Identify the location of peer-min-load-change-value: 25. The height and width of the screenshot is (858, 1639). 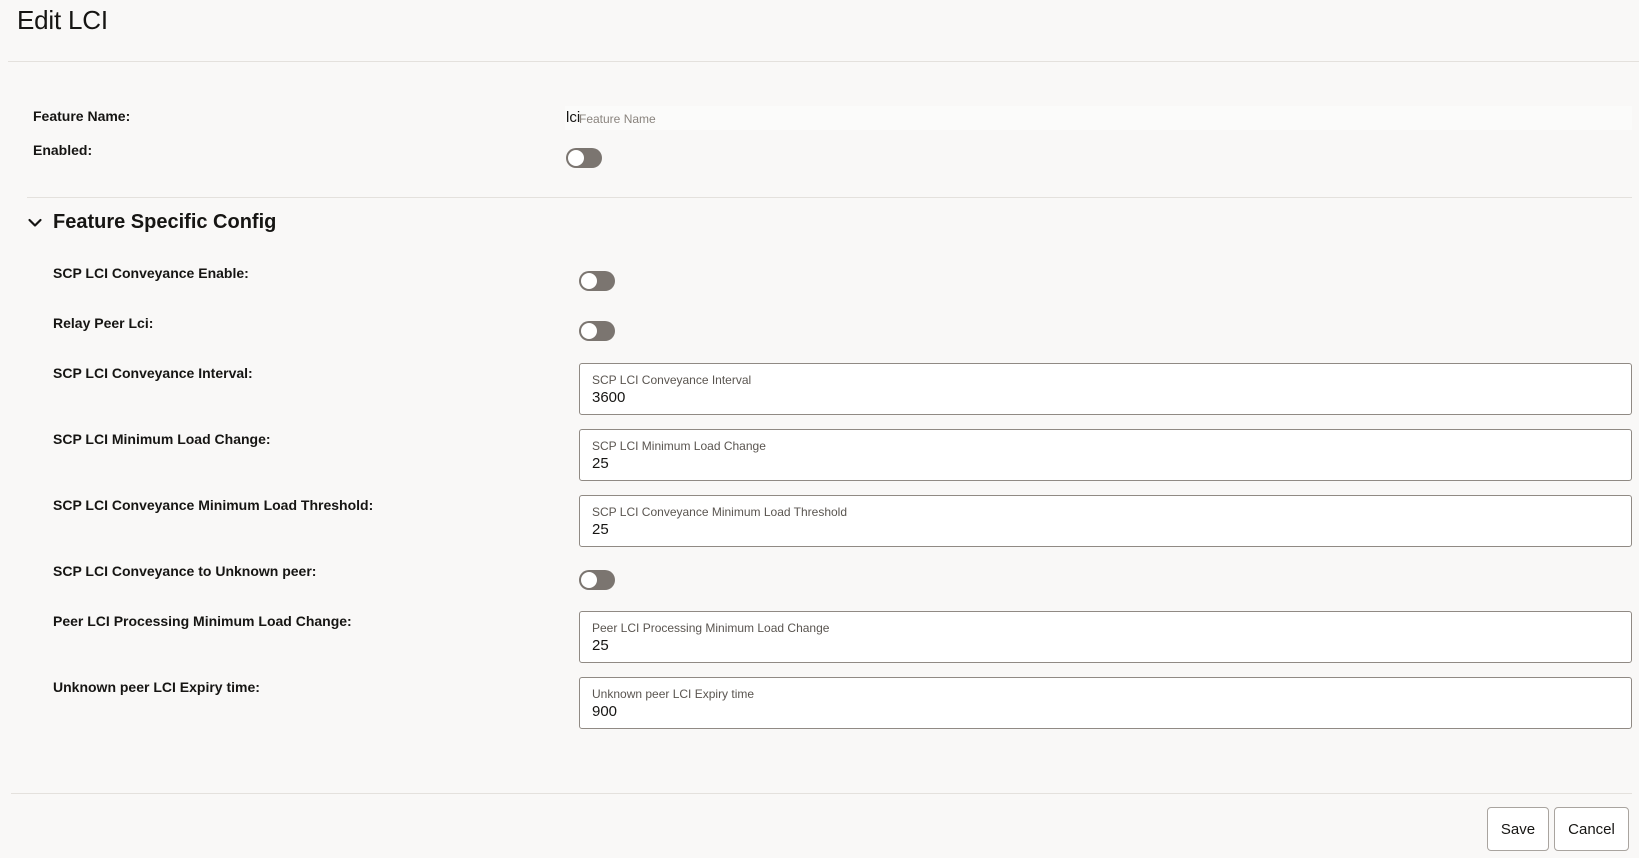
(600, 645).